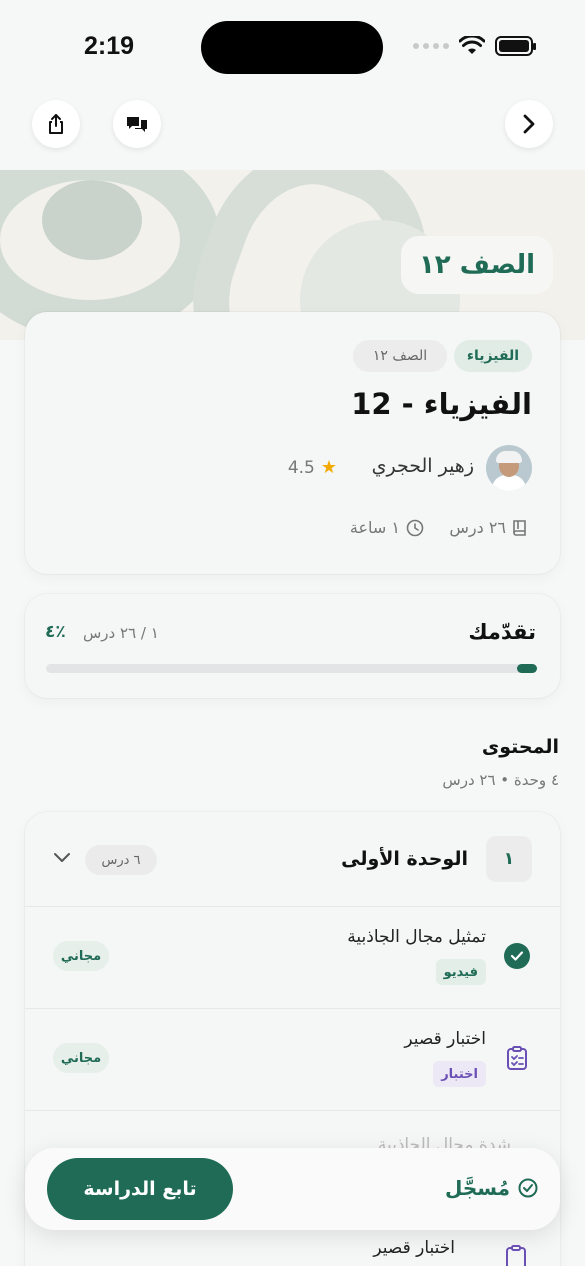 This screenshot has height=1266, width=585. What do you see at coordinates (431, 46) in the screenshot?
I see `signal-icon` at bounding box center [431, 46].